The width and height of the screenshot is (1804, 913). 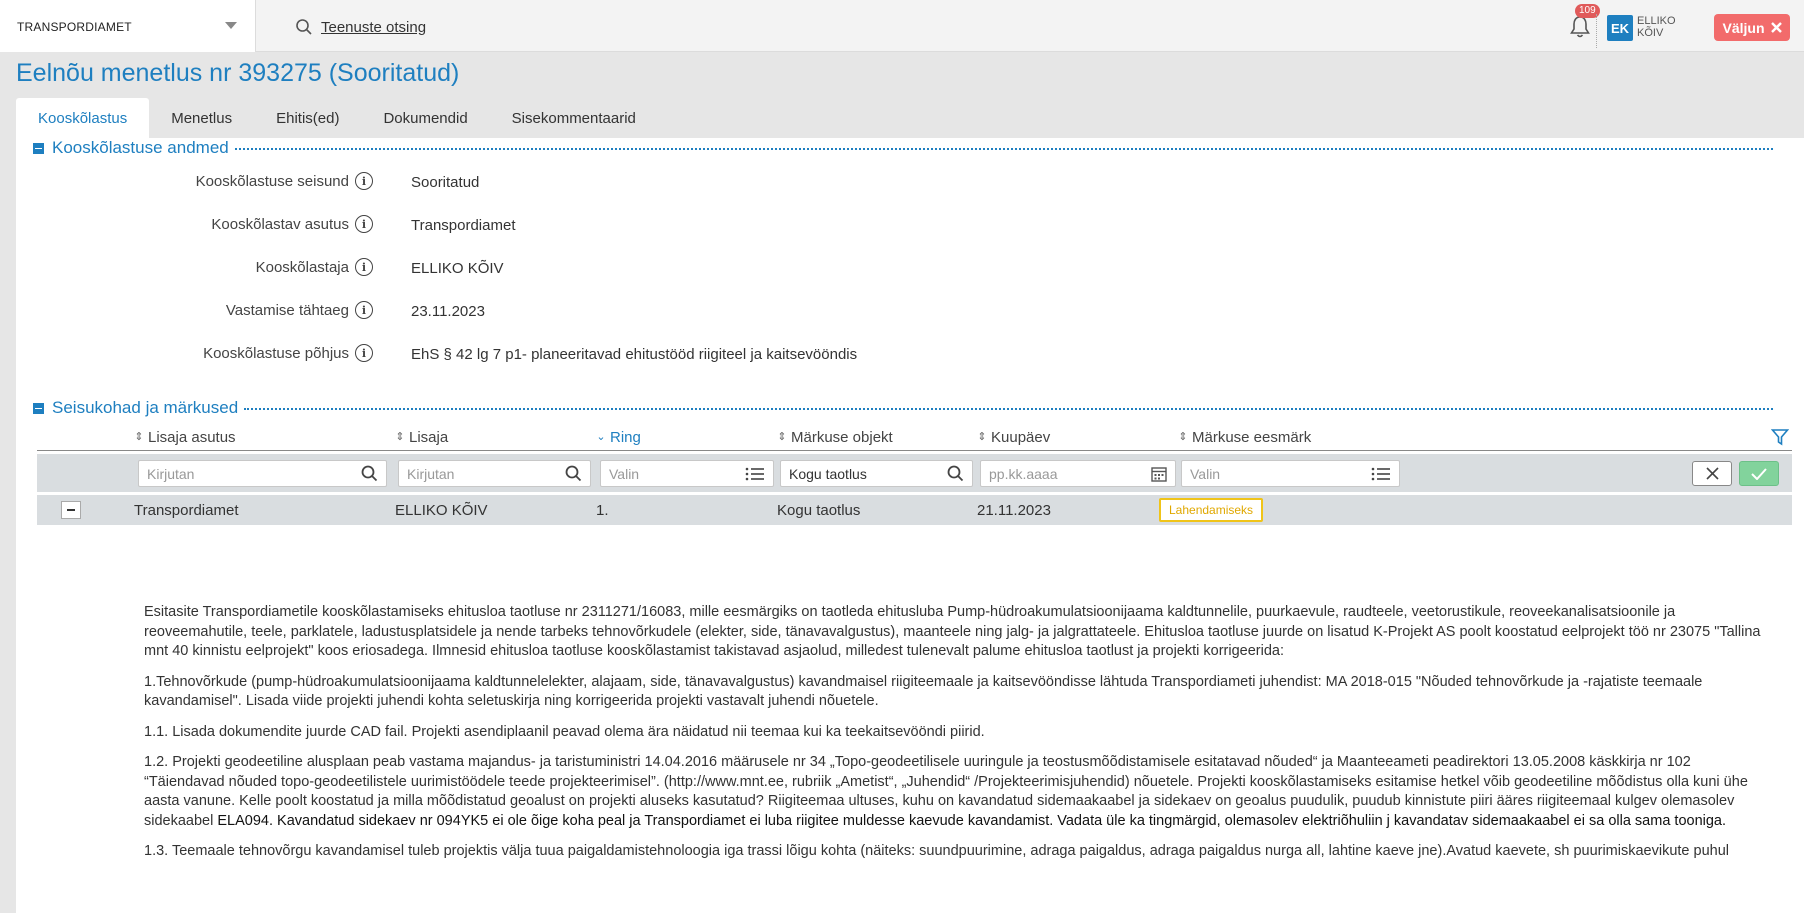 I want to click on filter-kuupaev-input: pp.kk.aaaa, so click(x=1078, y=473).